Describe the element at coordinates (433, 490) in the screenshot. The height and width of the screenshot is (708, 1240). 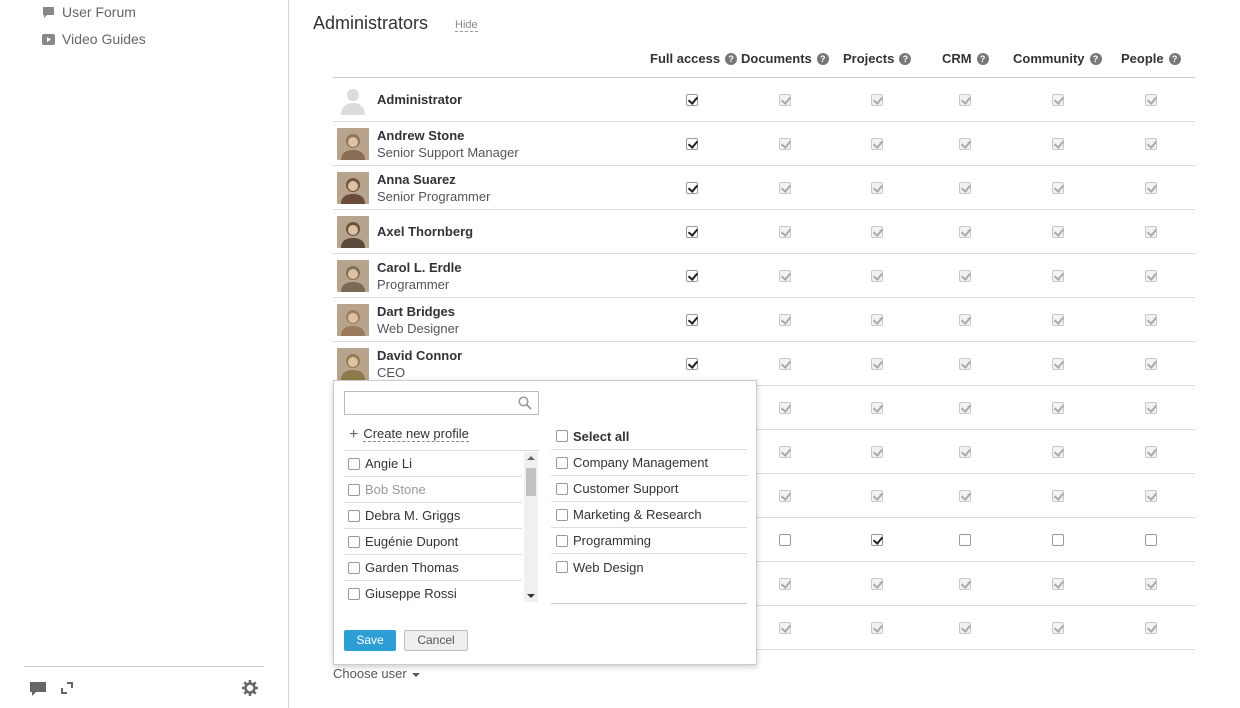
I see `user-list-item: Bob Stone` at that location.